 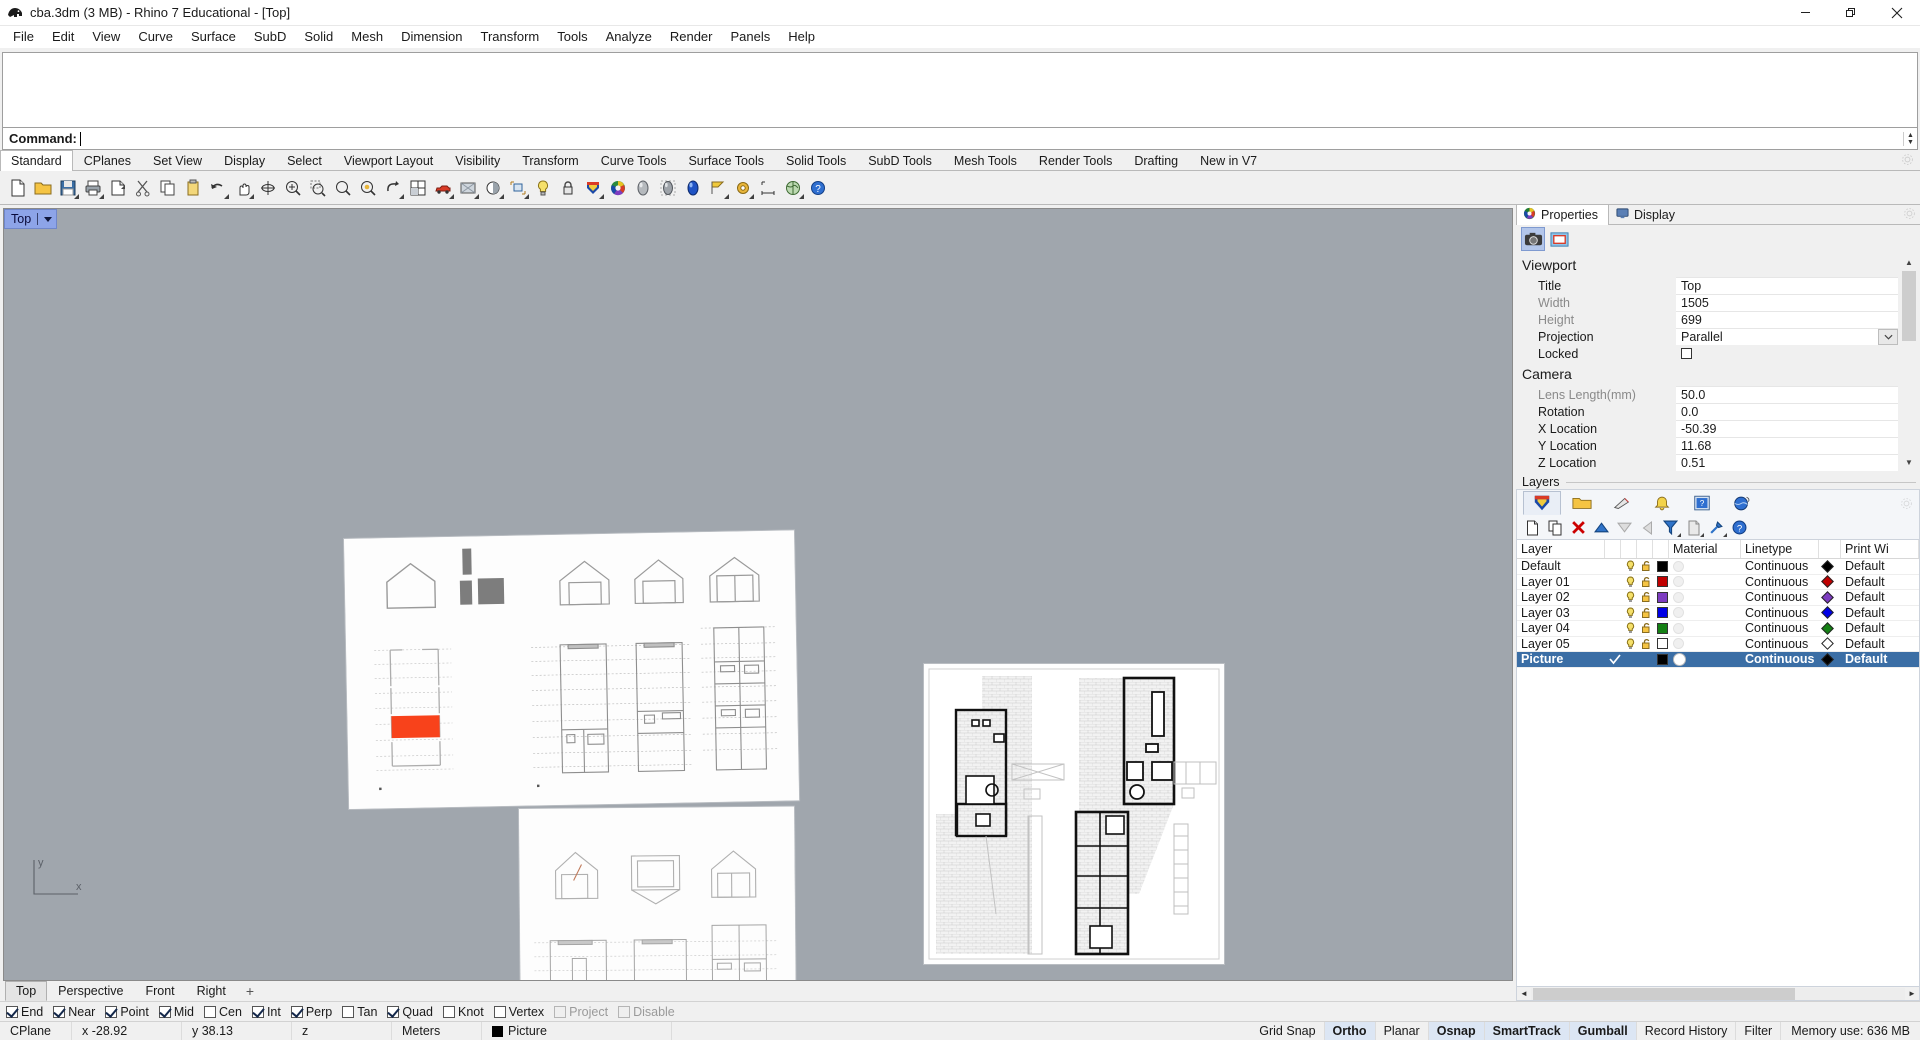 I want to click on osnap-tan-checkbox, so click(x=348, y=1011).